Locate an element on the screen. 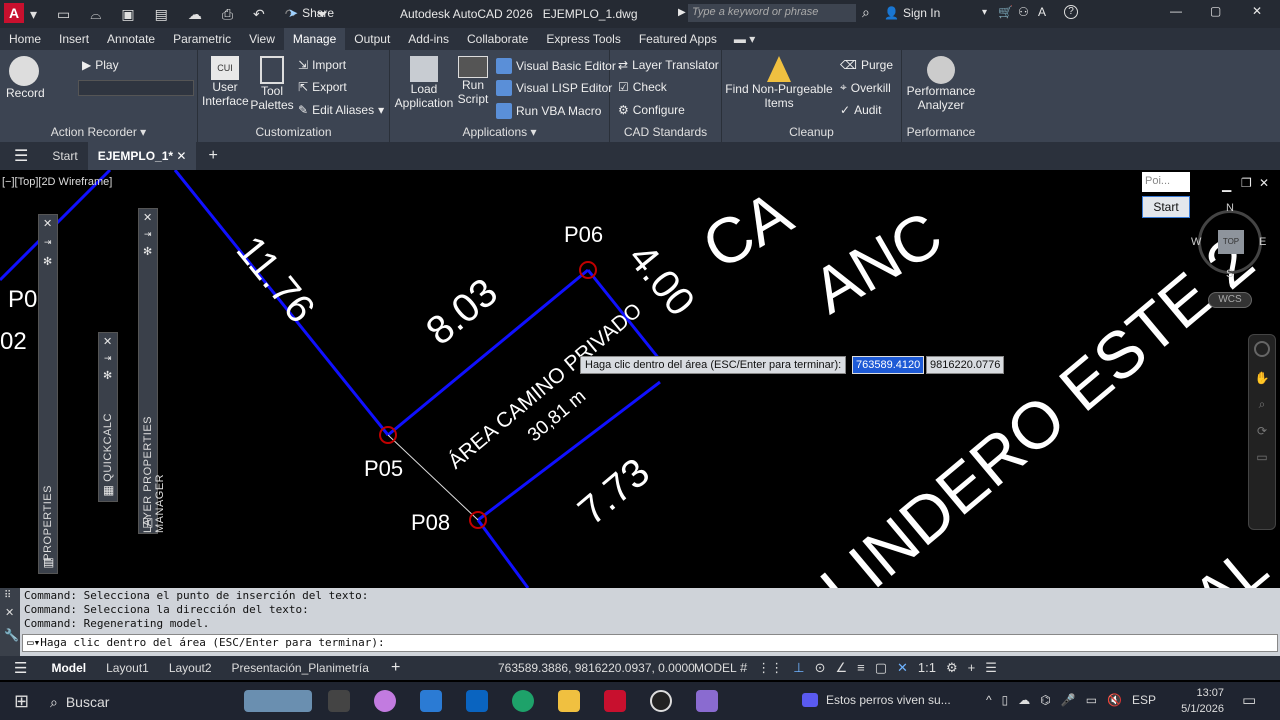  new-icon: ▭ is located at coordinates (63, 14).